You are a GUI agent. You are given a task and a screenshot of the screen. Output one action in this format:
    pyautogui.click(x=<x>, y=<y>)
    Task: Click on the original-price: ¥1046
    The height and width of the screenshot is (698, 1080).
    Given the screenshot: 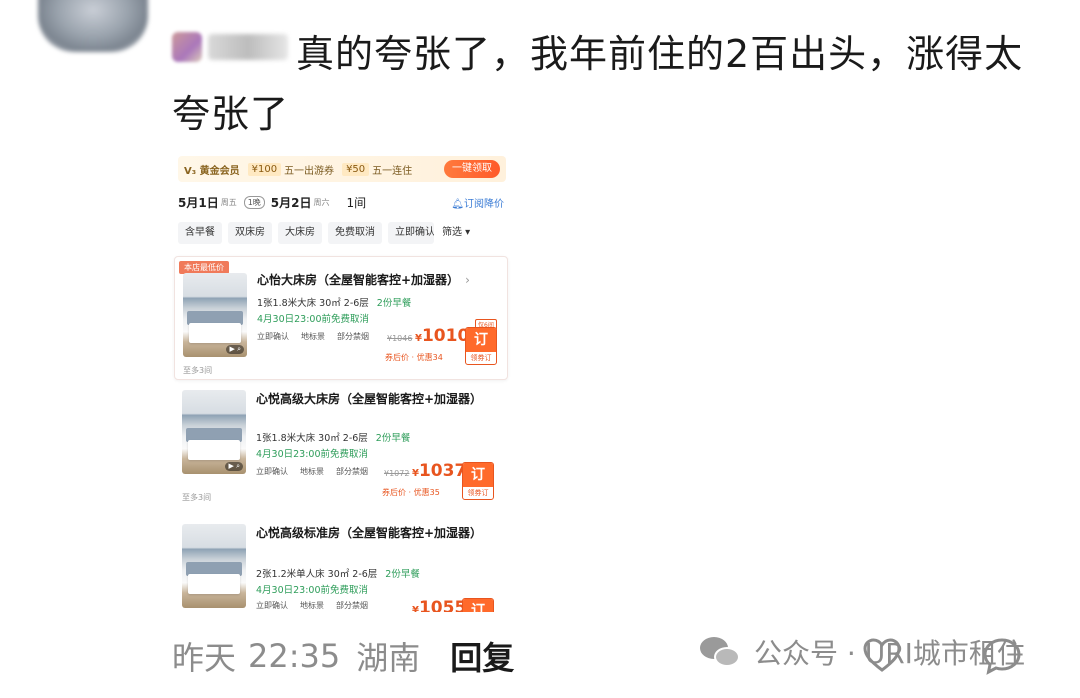 What is the action you would take?
    pyautogui.click(x=400, y=338)
    